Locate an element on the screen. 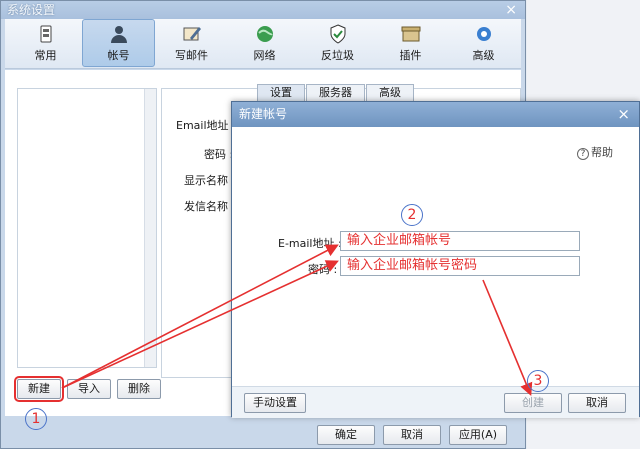 This screenshot has height=449, width=640. delete-button: 删除 is located at coordinates (139, 389).